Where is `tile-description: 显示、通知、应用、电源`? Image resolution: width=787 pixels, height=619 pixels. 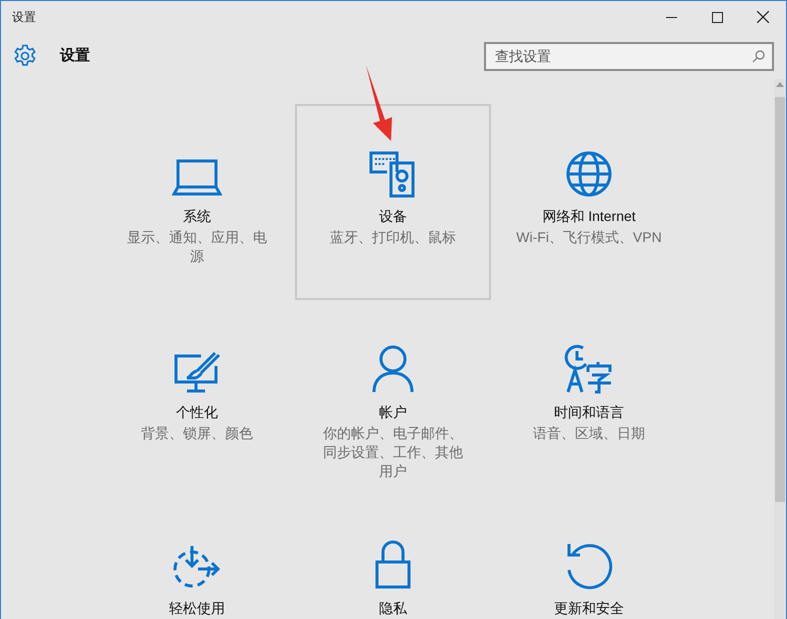
tile-description: 显示、通知、应用、电源 is located at coordinates (197, 247).